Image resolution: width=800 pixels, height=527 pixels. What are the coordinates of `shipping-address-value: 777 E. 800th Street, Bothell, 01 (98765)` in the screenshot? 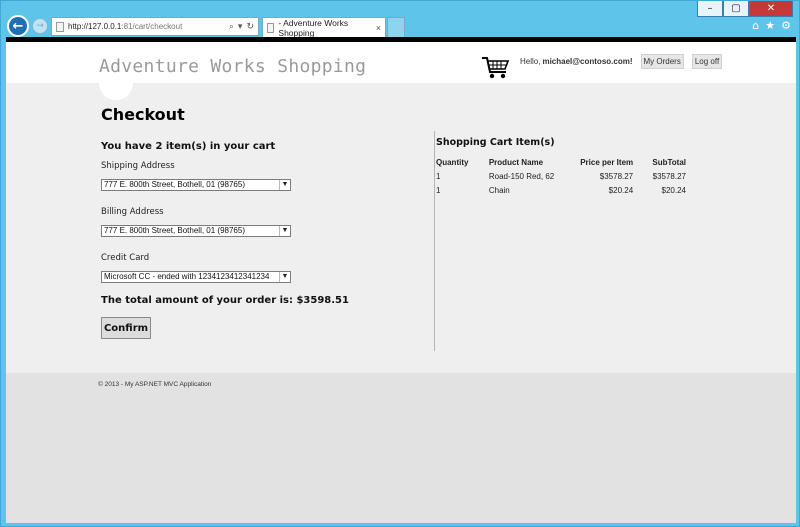 It's located at (174, 184).